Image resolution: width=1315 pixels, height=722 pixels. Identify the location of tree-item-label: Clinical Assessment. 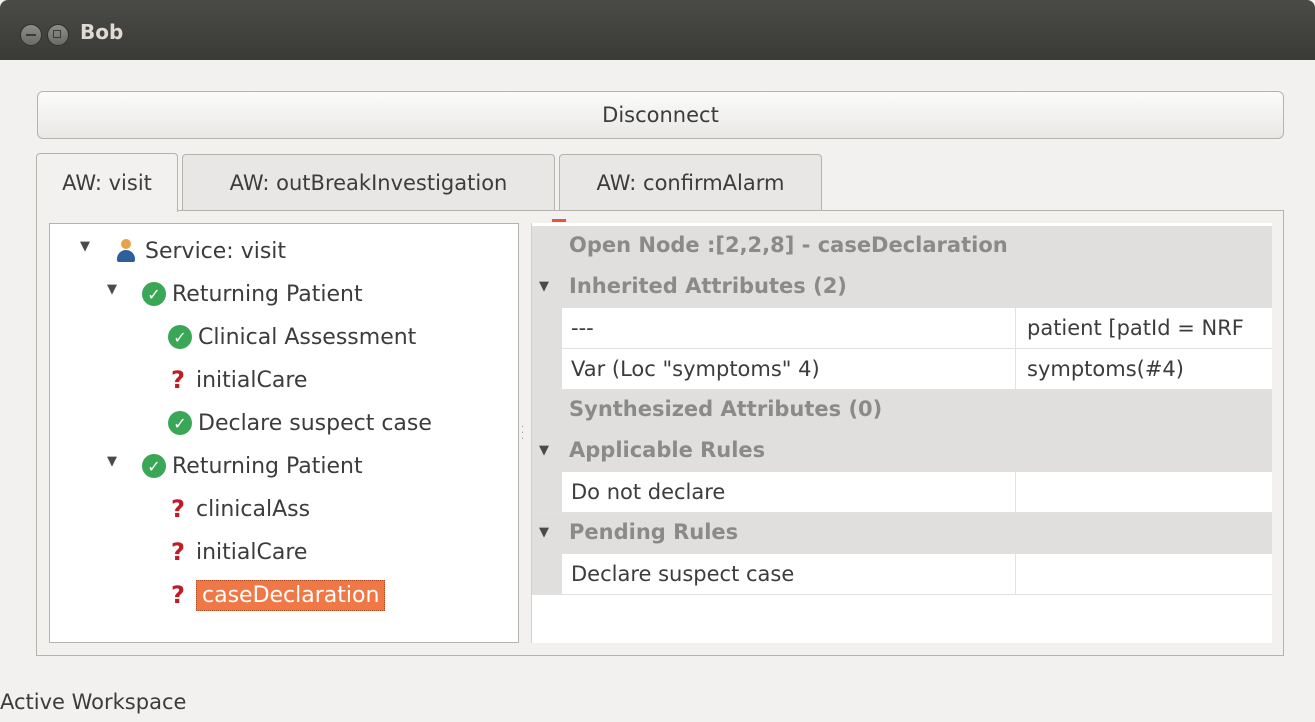
(307, 337).